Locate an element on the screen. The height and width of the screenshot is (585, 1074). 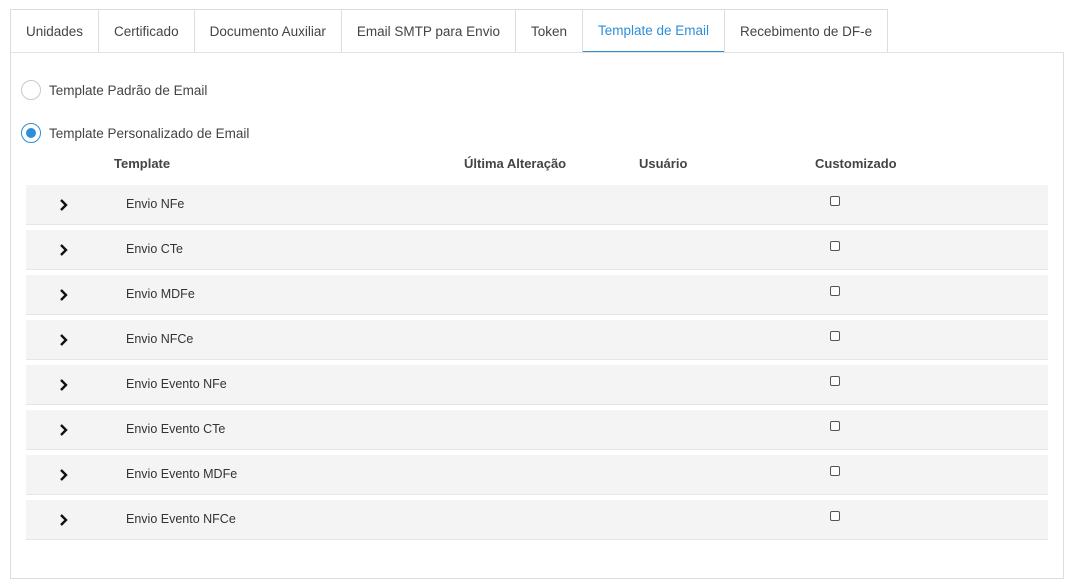
radio-template-personalizado is located at coordinates (31, 133).